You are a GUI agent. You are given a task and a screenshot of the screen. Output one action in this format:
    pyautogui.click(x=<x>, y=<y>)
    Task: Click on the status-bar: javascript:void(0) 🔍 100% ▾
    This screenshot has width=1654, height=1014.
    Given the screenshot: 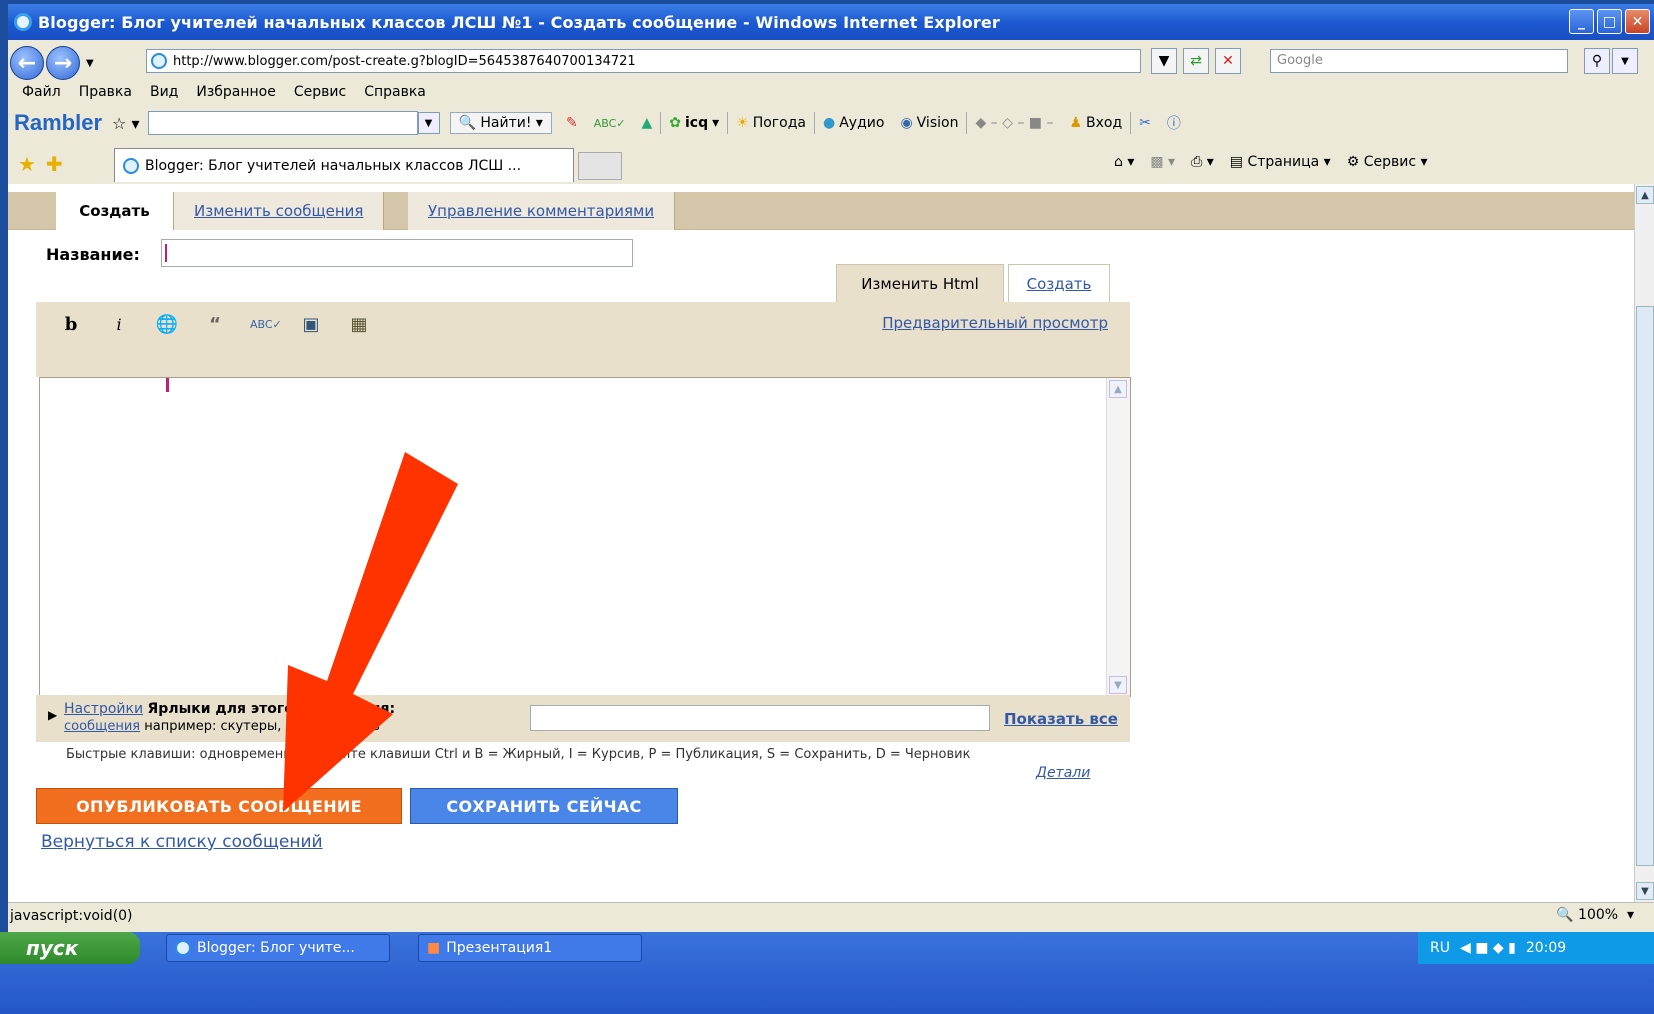 What is the action you would take?
    pyautogui.click(x=831, y=915)
    